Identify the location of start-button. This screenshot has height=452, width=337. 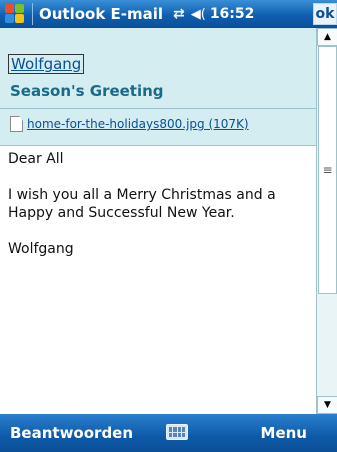
(15, 14).